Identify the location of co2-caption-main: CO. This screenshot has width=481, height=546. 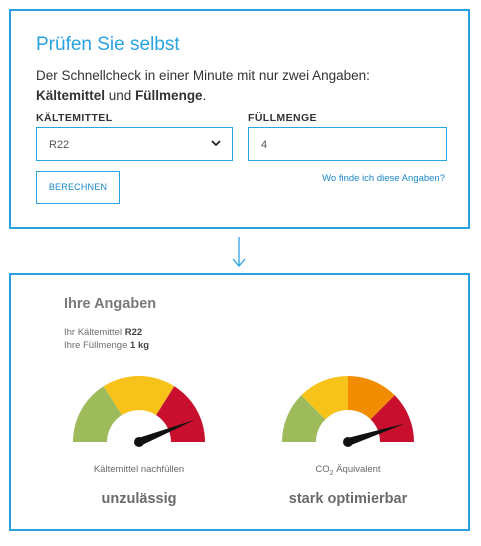
(322, 469).